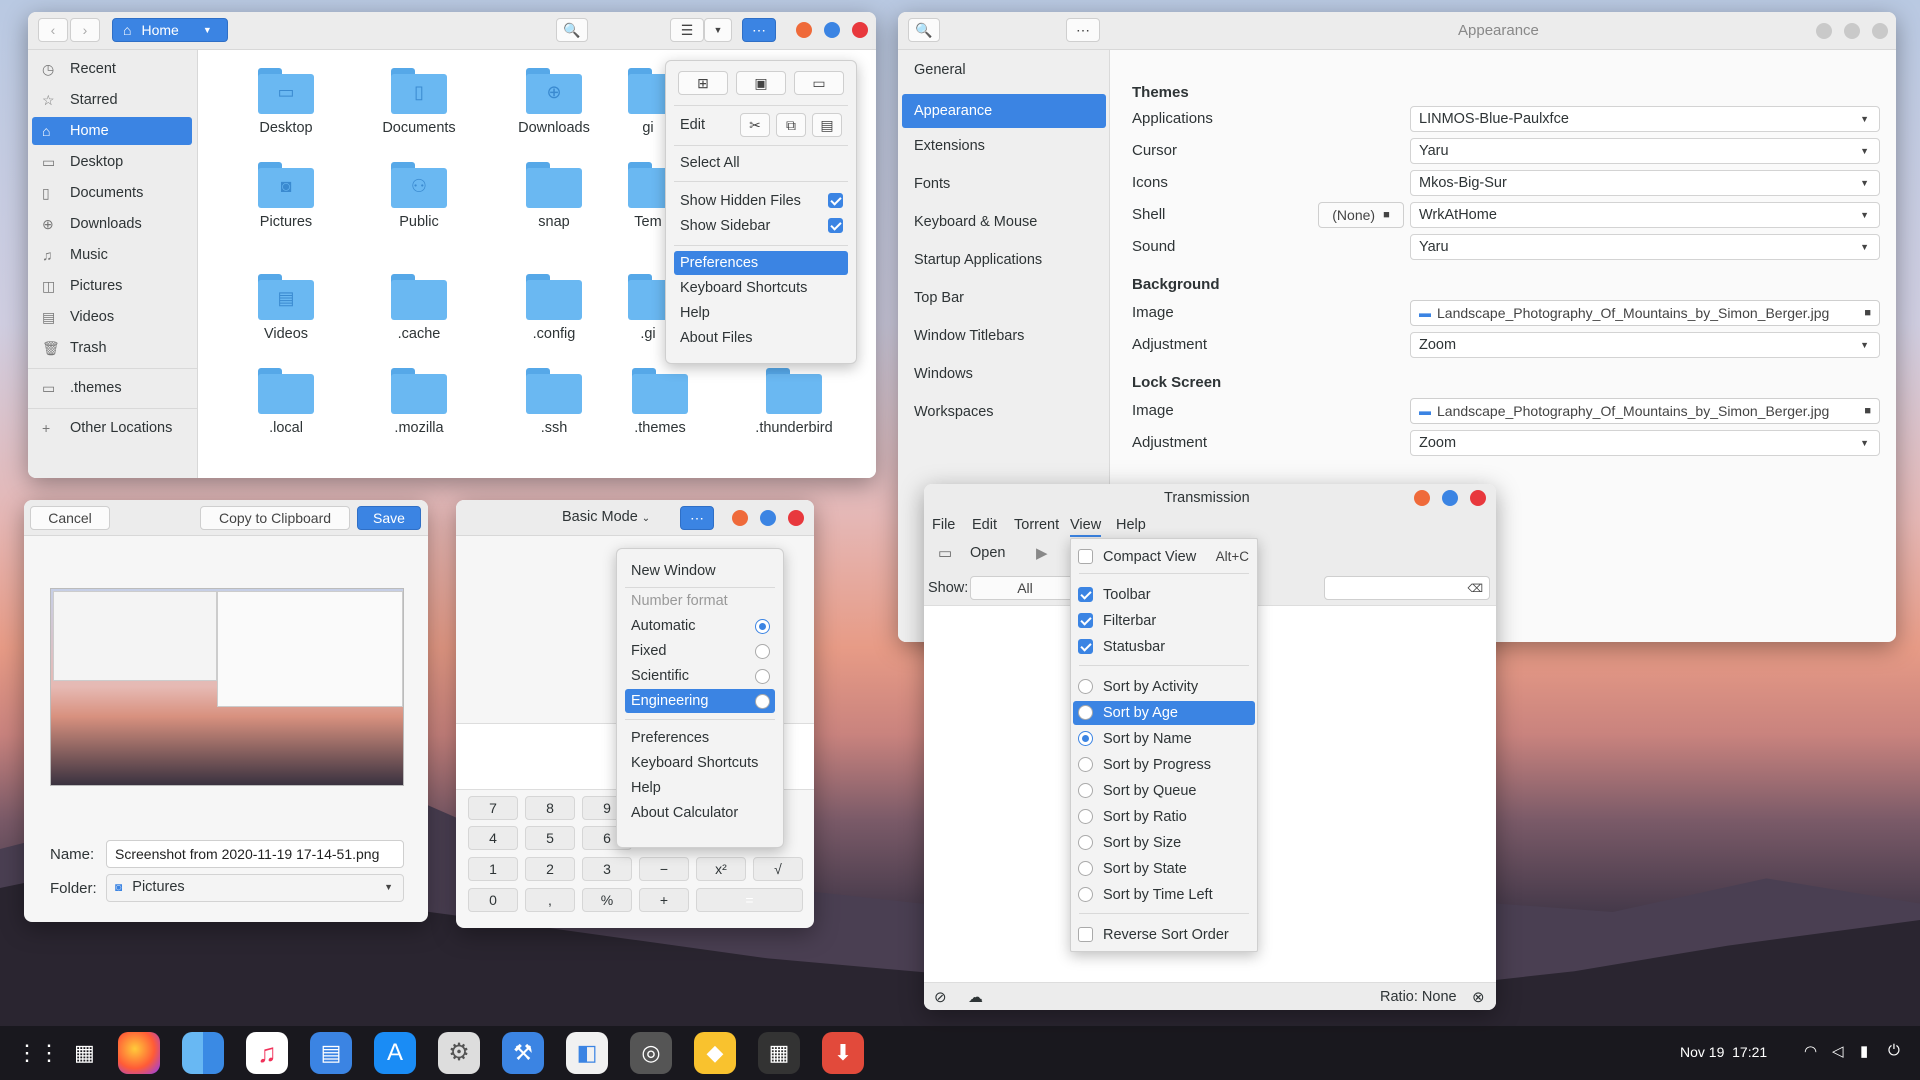 This screenshot has height=1080, width=1920. What do you see at coordinates (1838, 1051) in the screenshot?
I see `volume-icon: ◁` at bounding box center [1838, 1051].